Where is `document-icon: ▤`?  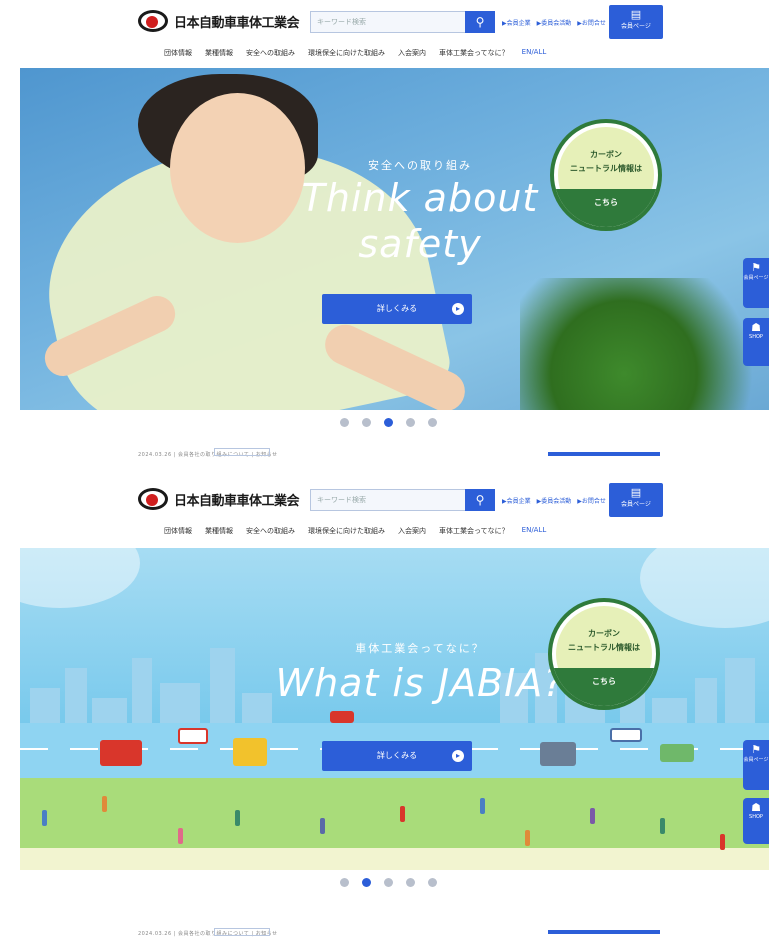 document-icon: ▤ is located at coordinates (636, 492).